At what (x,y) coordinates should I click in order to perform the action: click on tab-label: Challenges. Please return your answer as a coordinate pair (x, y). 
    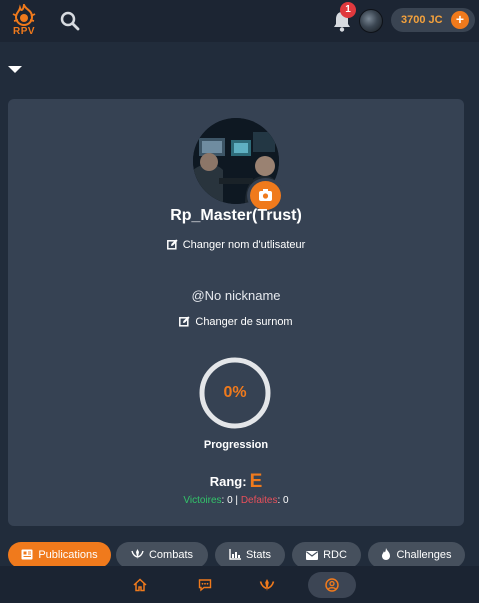
    Looking at the image, I should click on (424, 555).